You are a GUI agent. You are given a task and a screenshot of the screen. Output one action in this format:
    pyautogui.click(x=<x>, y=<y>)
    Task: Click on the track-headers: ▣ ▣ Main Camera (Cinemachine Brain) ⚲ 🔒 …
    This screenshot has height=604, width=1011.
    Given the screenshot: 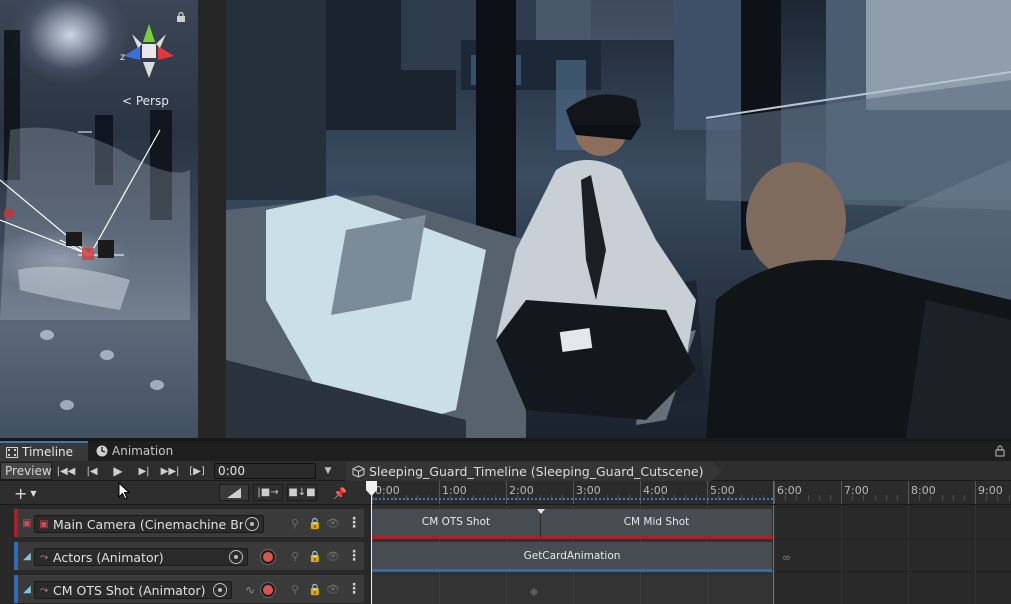 What is the action you would take?
    pyautogui.click(x=186, y=554)
    